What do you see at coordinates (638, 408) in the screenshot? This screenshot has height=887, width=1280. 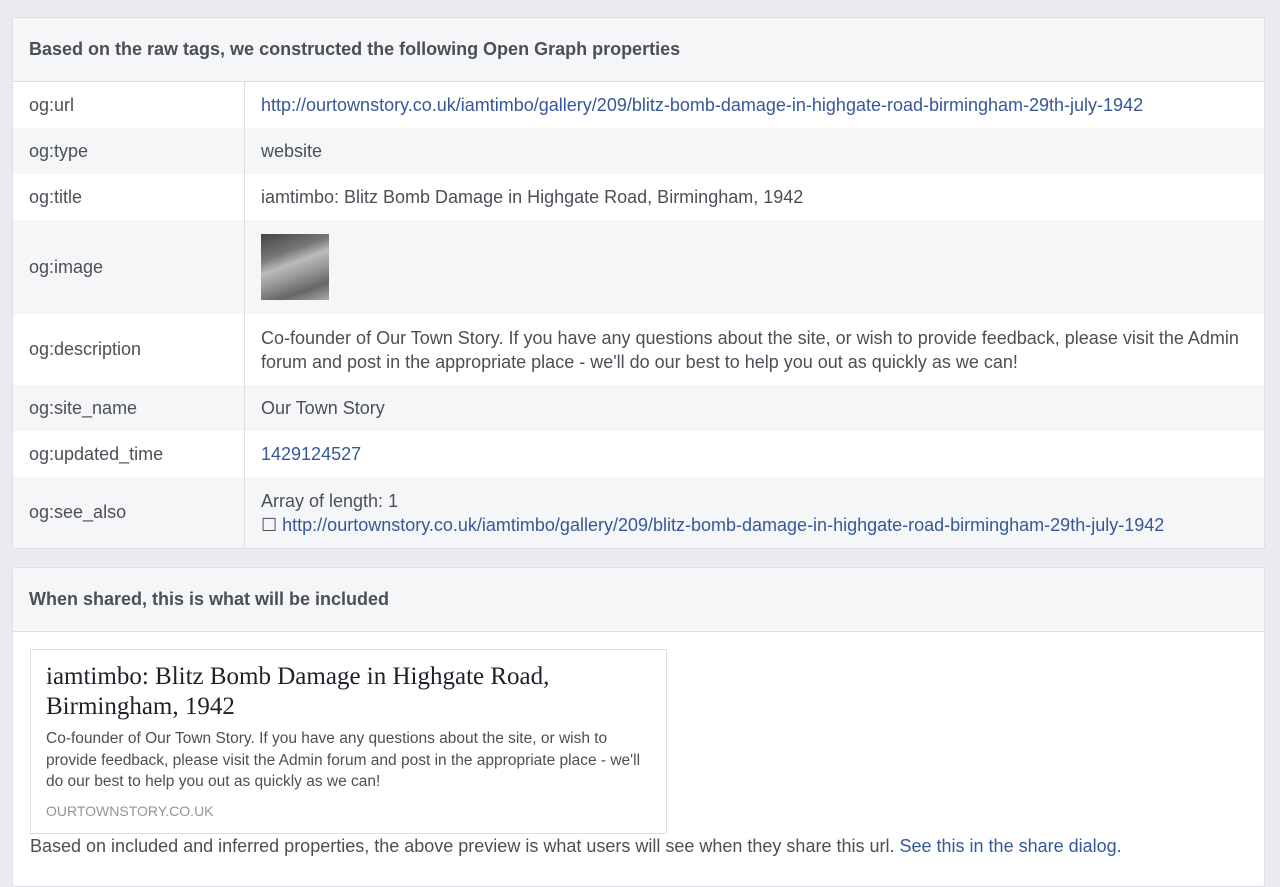 I see `table-row: og:site_name Our Town Story` at bounding box center [638, 408].